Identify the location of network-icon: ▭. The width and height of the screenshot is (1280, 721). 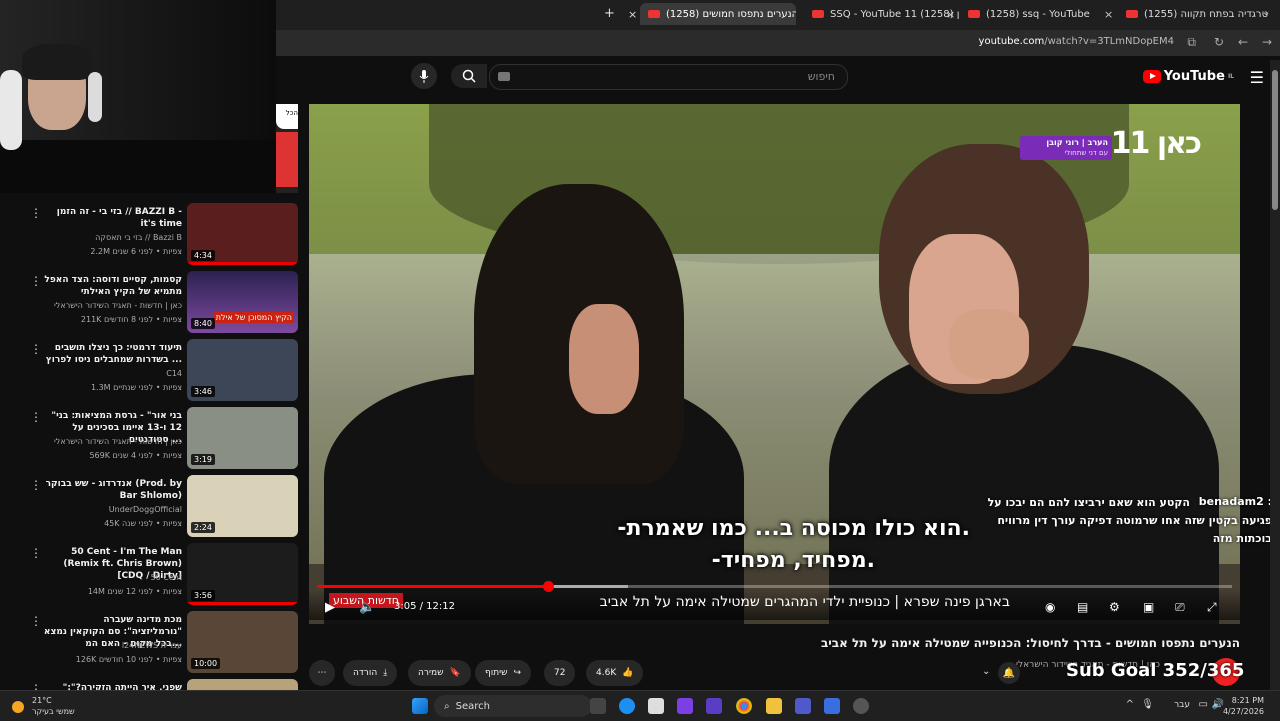
(1203, 704).